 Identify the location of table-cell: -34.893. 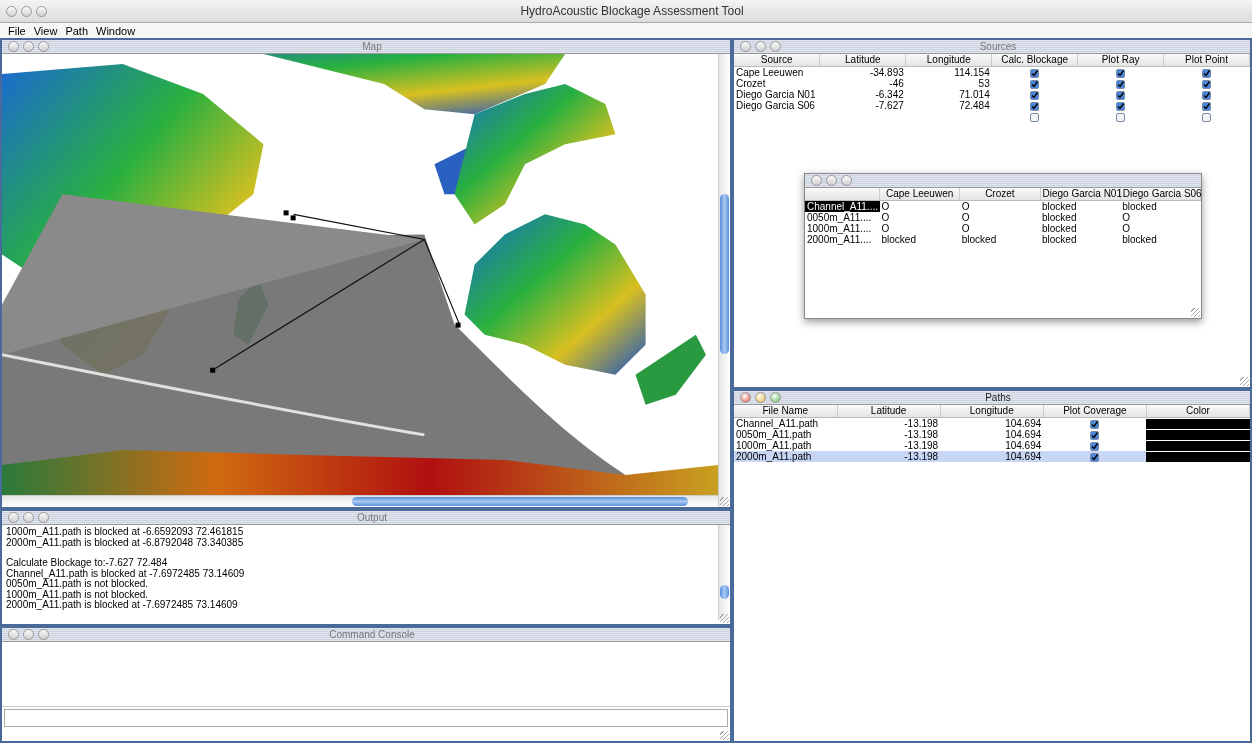
(862, 72).